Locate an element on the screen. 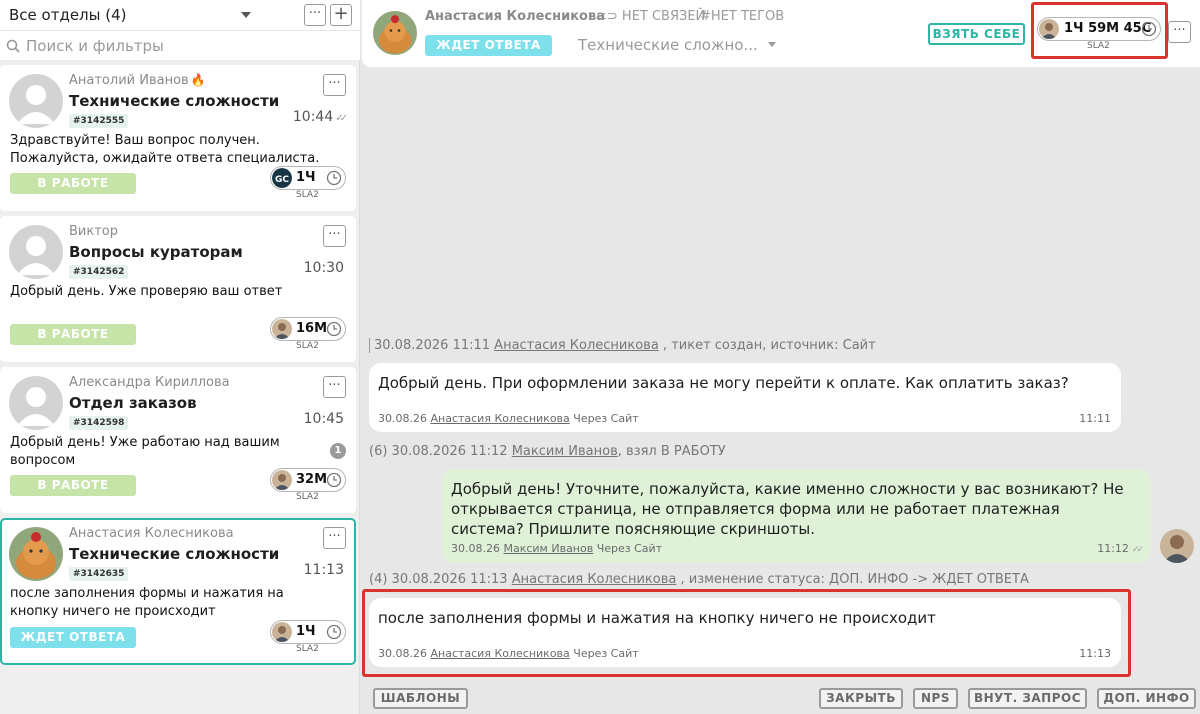  department-selector-row: Все отделы (4) ··· + is located at coordinates (180, 15).